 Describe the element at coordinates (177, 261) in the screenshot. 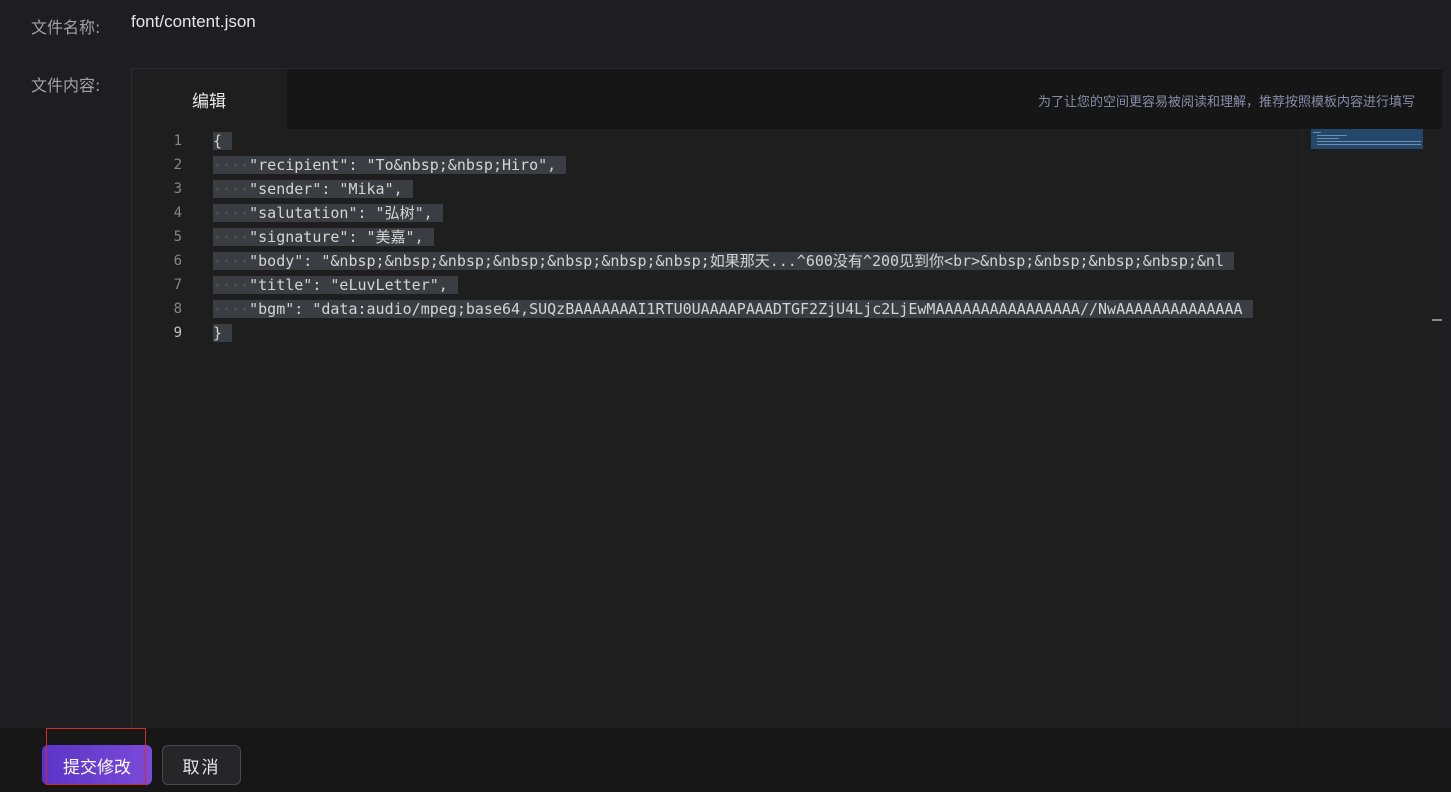

I see `line-number: 6` at that location.